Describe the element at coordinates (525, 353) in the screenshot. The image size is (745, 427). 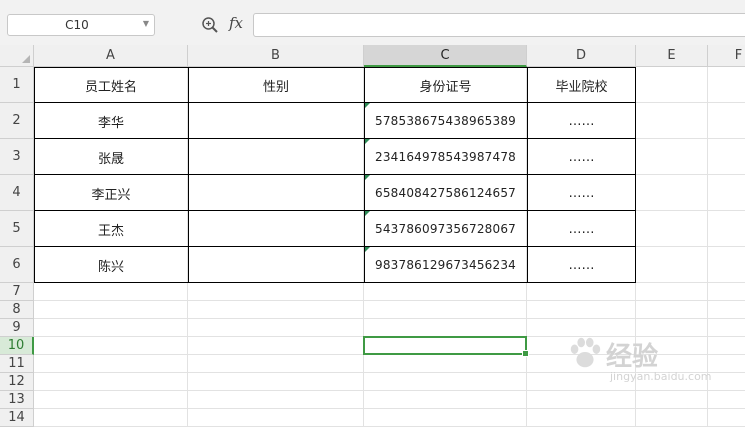
I see `fill-handle` at that location.